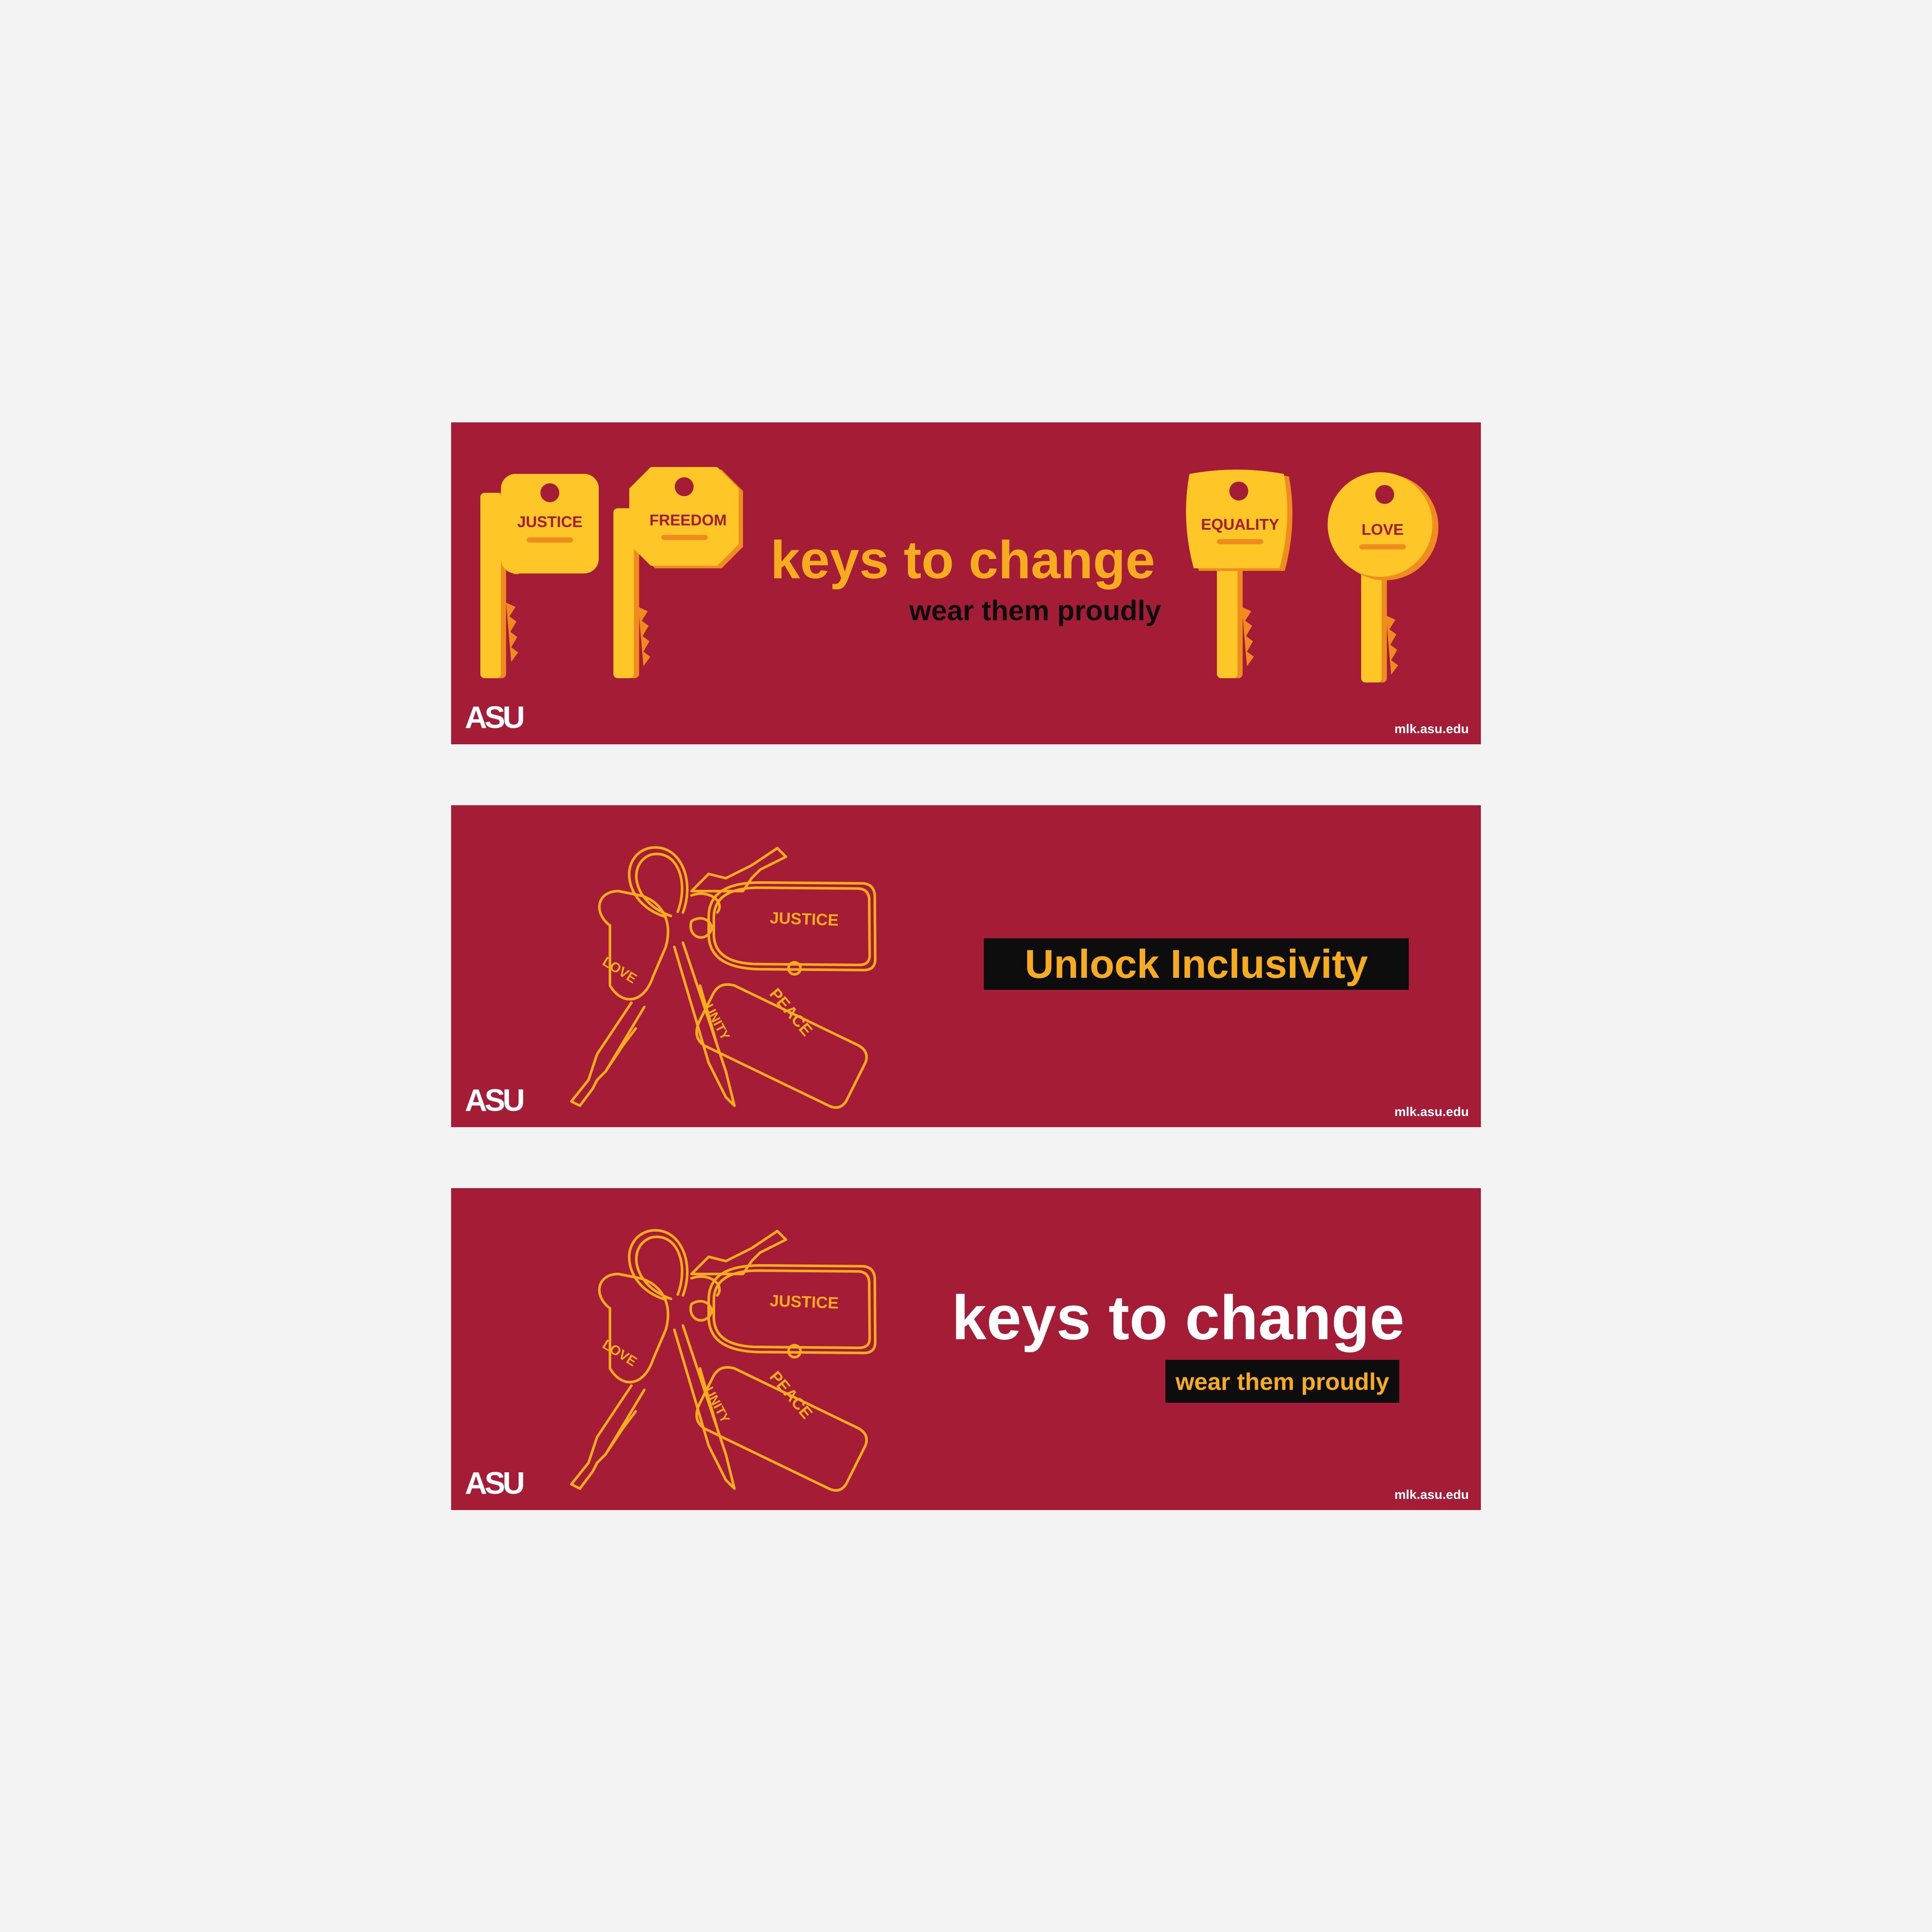  What do you see at coordinates (678, 572) in the screenshot?
I see `freedom-key-icon: FREEDOM` at bounding box center [678, 572].